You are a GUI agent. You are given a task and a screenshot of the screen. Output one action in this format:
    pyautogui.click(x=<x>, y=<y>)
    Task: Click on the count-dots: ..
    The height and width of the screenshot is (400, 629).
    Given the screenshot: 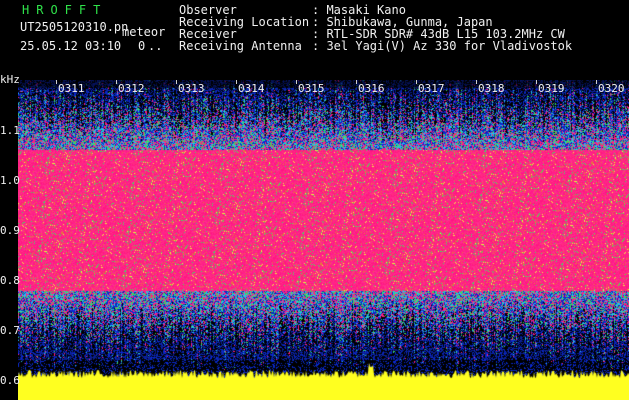 What is the action you would take?
    pyautogui.click(x=155, y=46)
    